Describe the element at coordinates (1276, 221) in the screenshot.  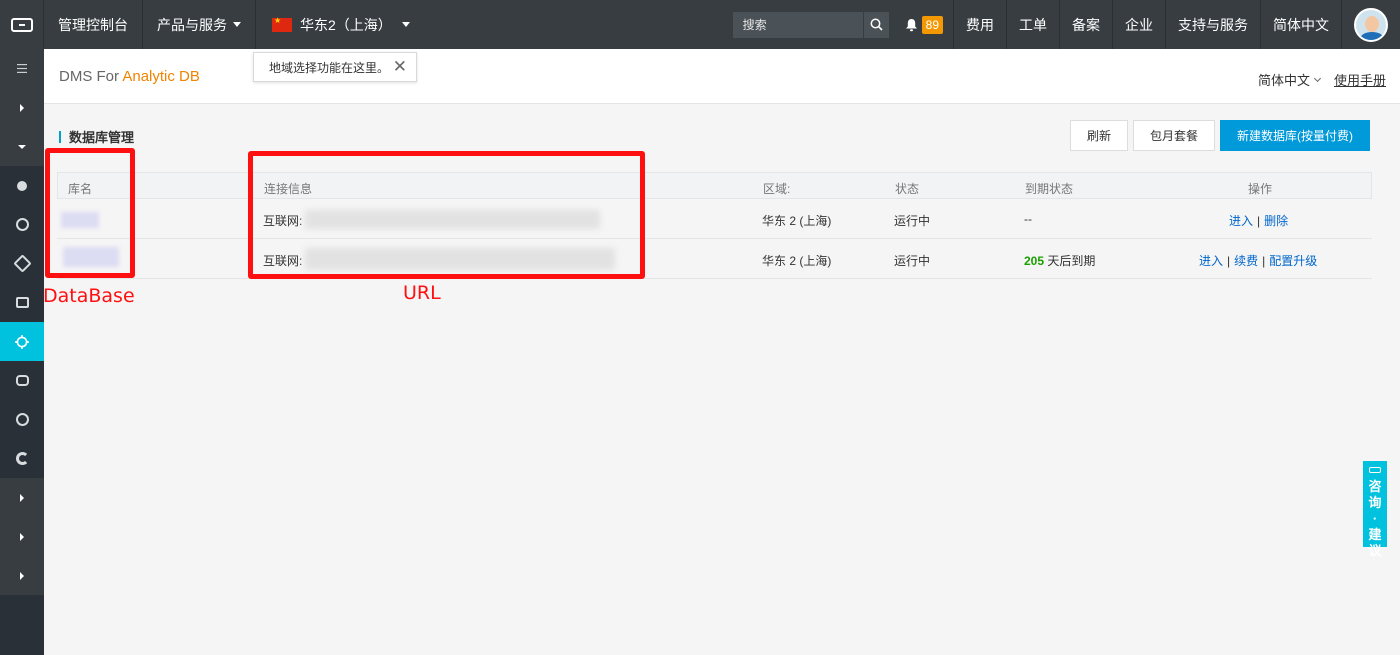
I see `delete-link: 删除` at that location.